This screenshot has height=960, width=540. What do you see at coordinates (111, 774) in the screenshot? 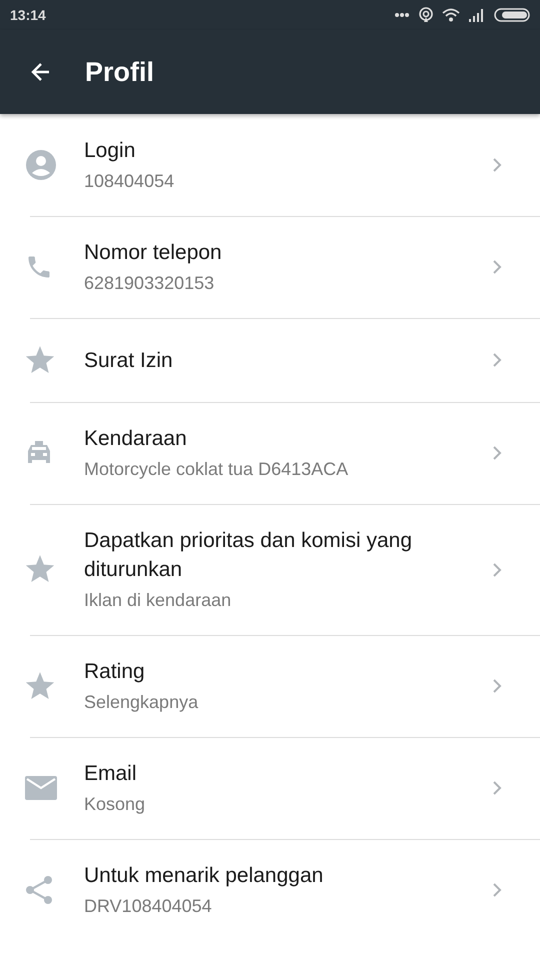
I see `item-title: Email` at bounding box center [111, 774].